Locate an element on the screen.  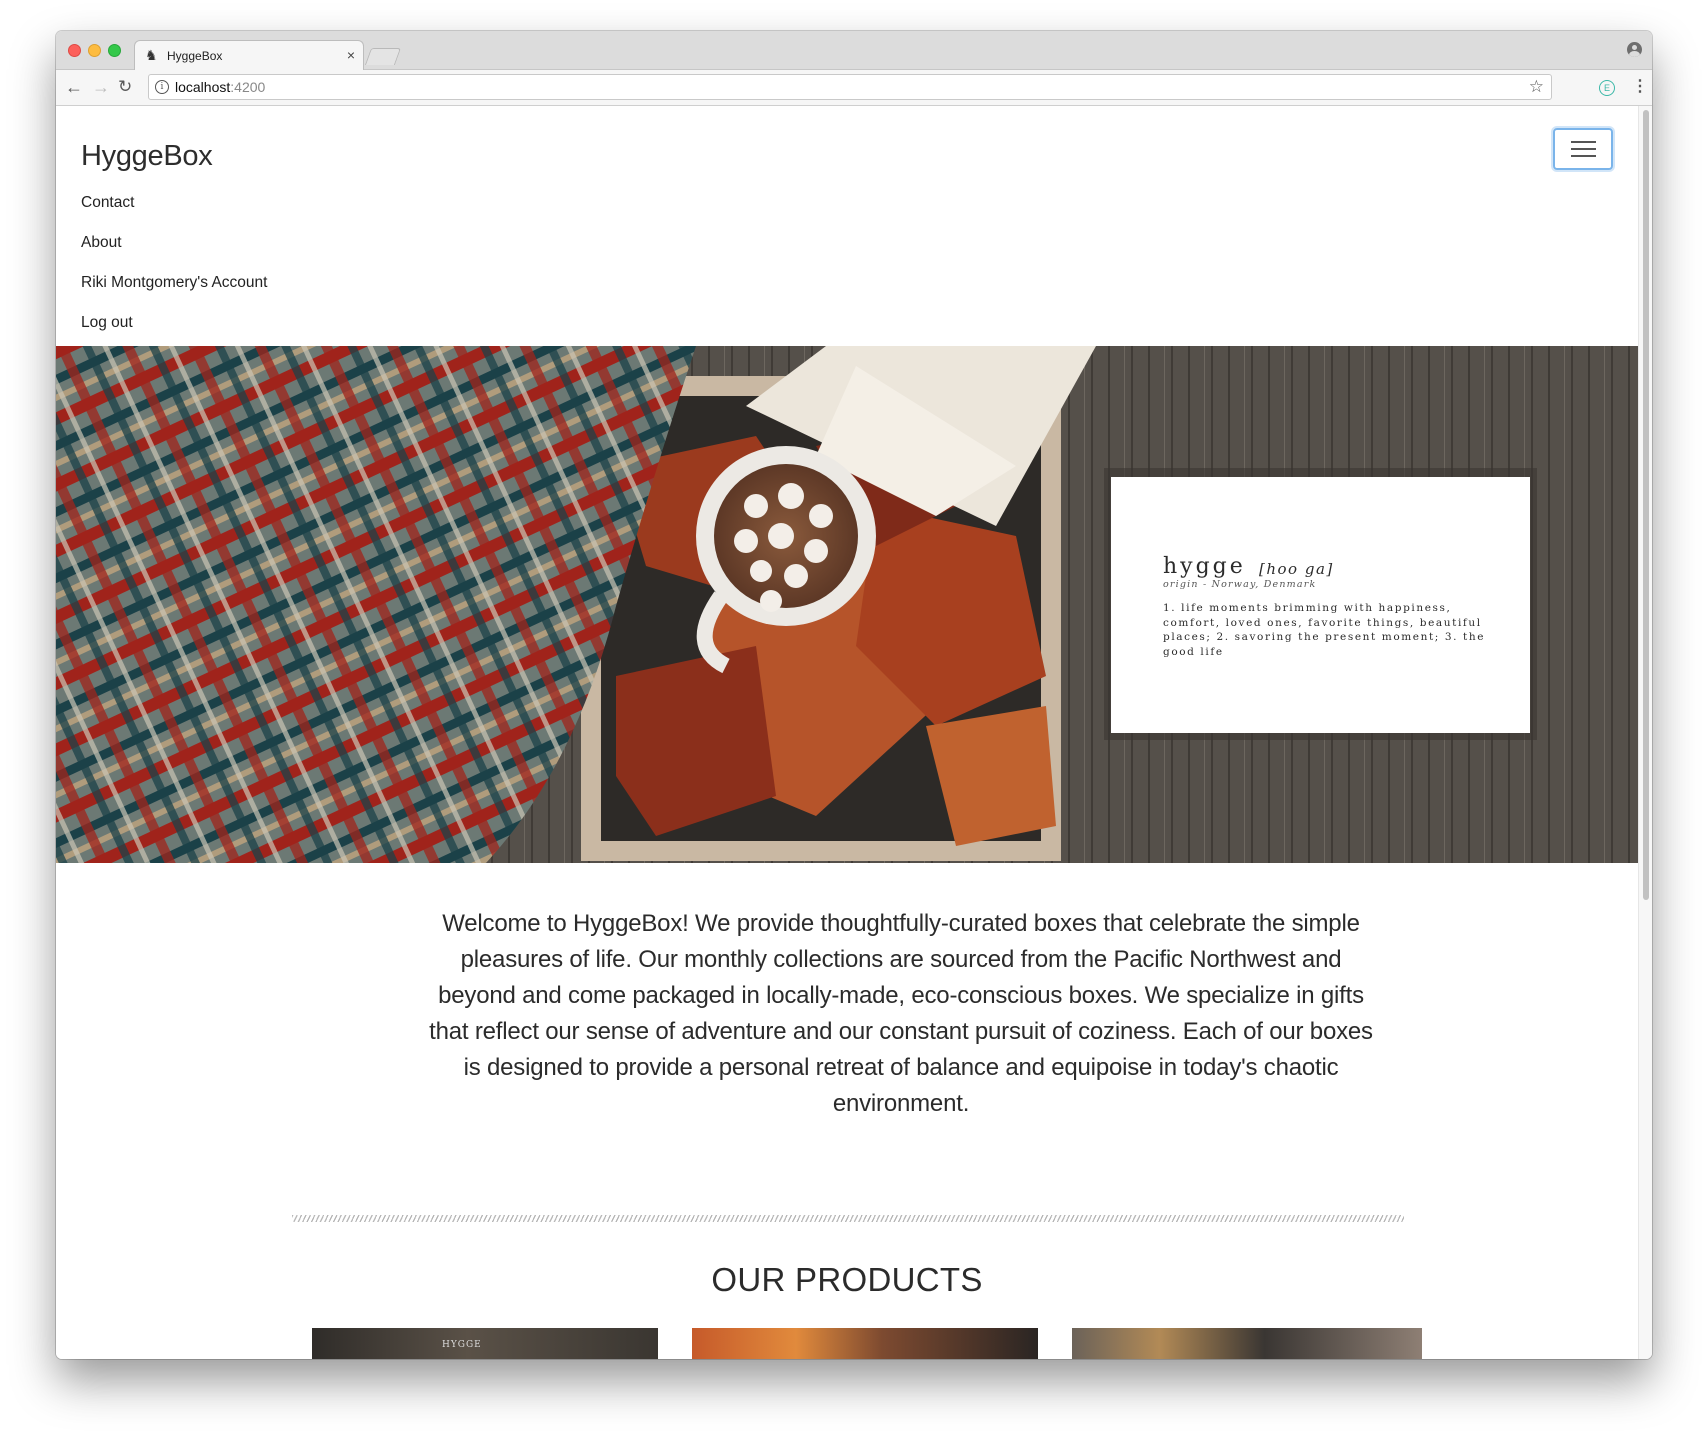
scrollbar-thumb is located at coordinates (1646, 505).